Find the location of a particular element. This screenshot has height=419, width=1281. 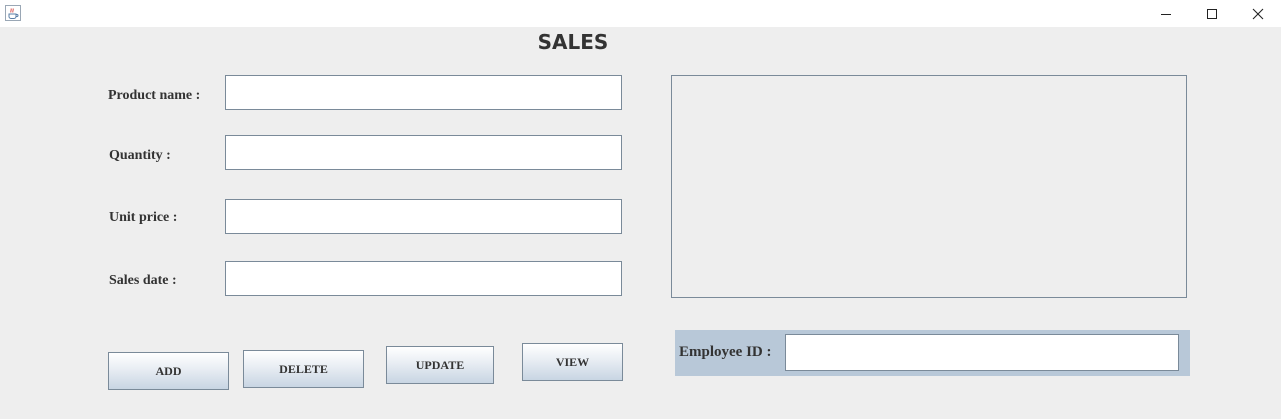

close-button is located at coordinates (1258, 13).